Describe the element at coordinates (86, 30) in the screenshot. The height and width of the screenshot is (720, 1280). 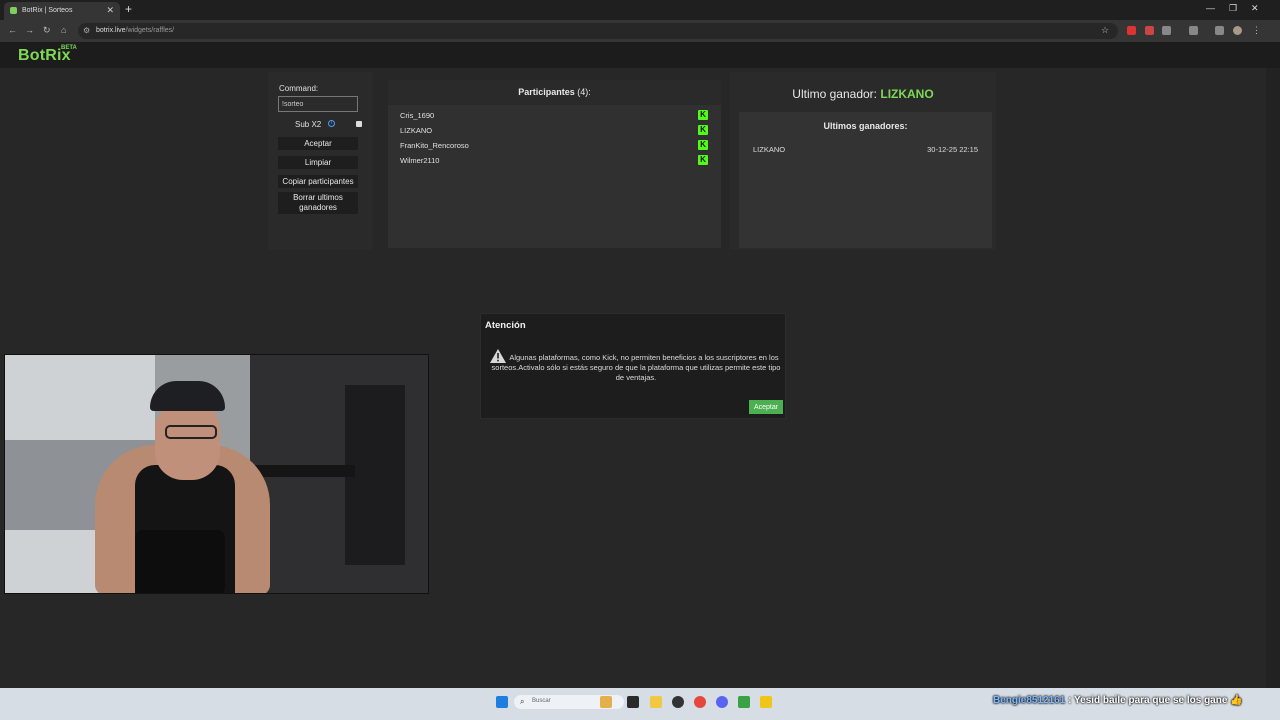
I see `site-info-icon: ⚙` at that location.